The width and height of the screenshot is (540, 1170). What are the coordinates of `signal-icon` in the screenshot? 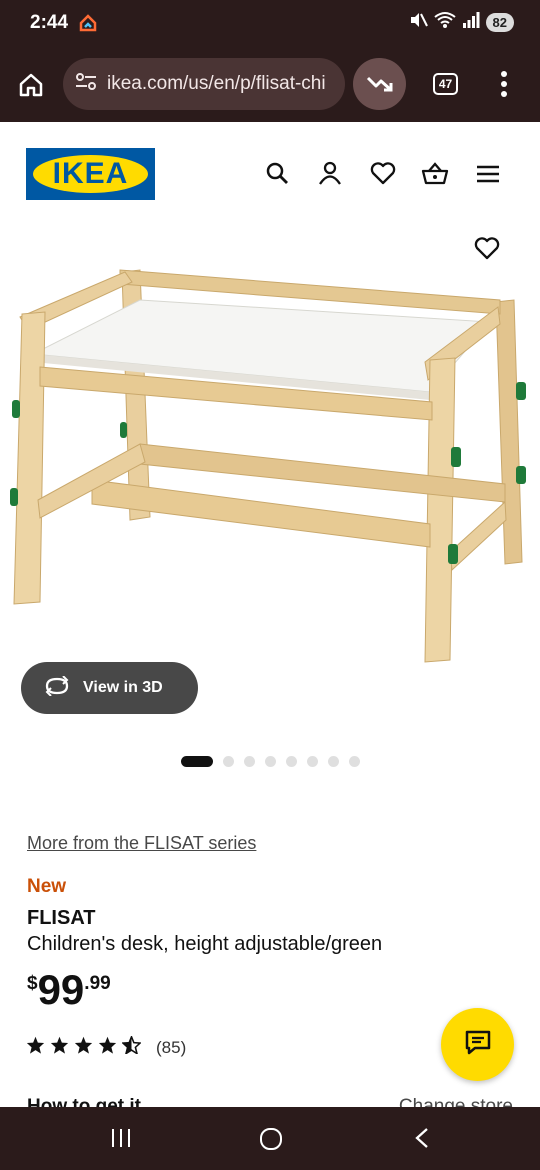 It's located at (471, 22).